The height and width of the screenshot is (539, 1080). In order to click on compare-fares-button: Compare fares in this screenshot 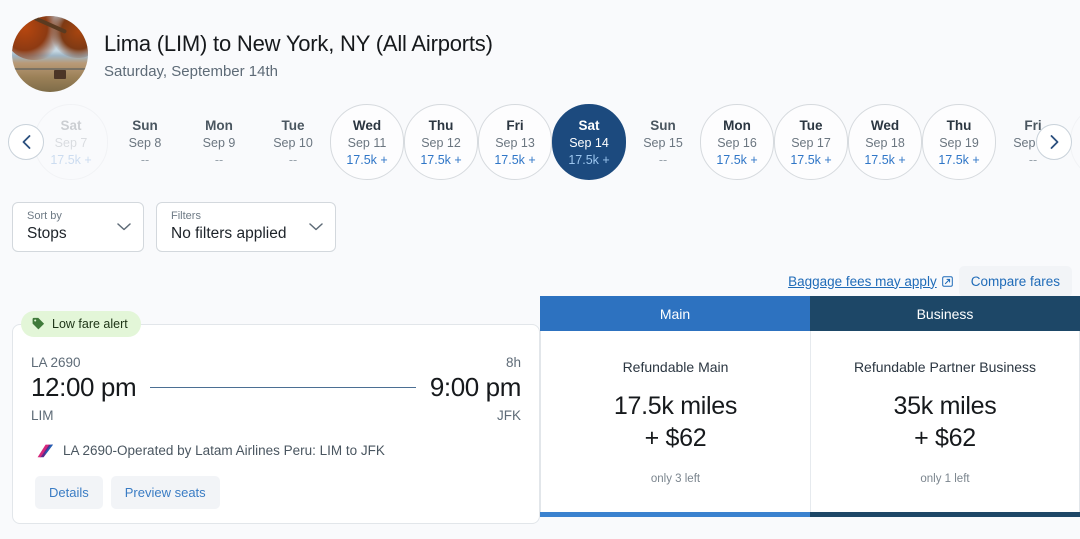, I will do `click(1015, 281)`.